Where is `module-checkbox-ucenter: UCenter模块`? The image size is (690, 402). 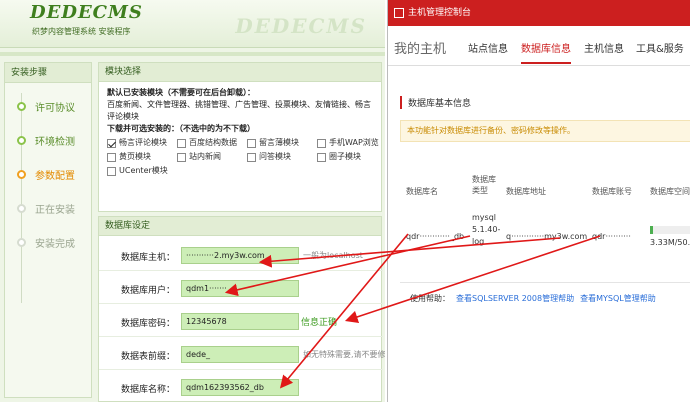
module-checkbox-ucenter: UCenter模块 is located at coordinates (142, 171).